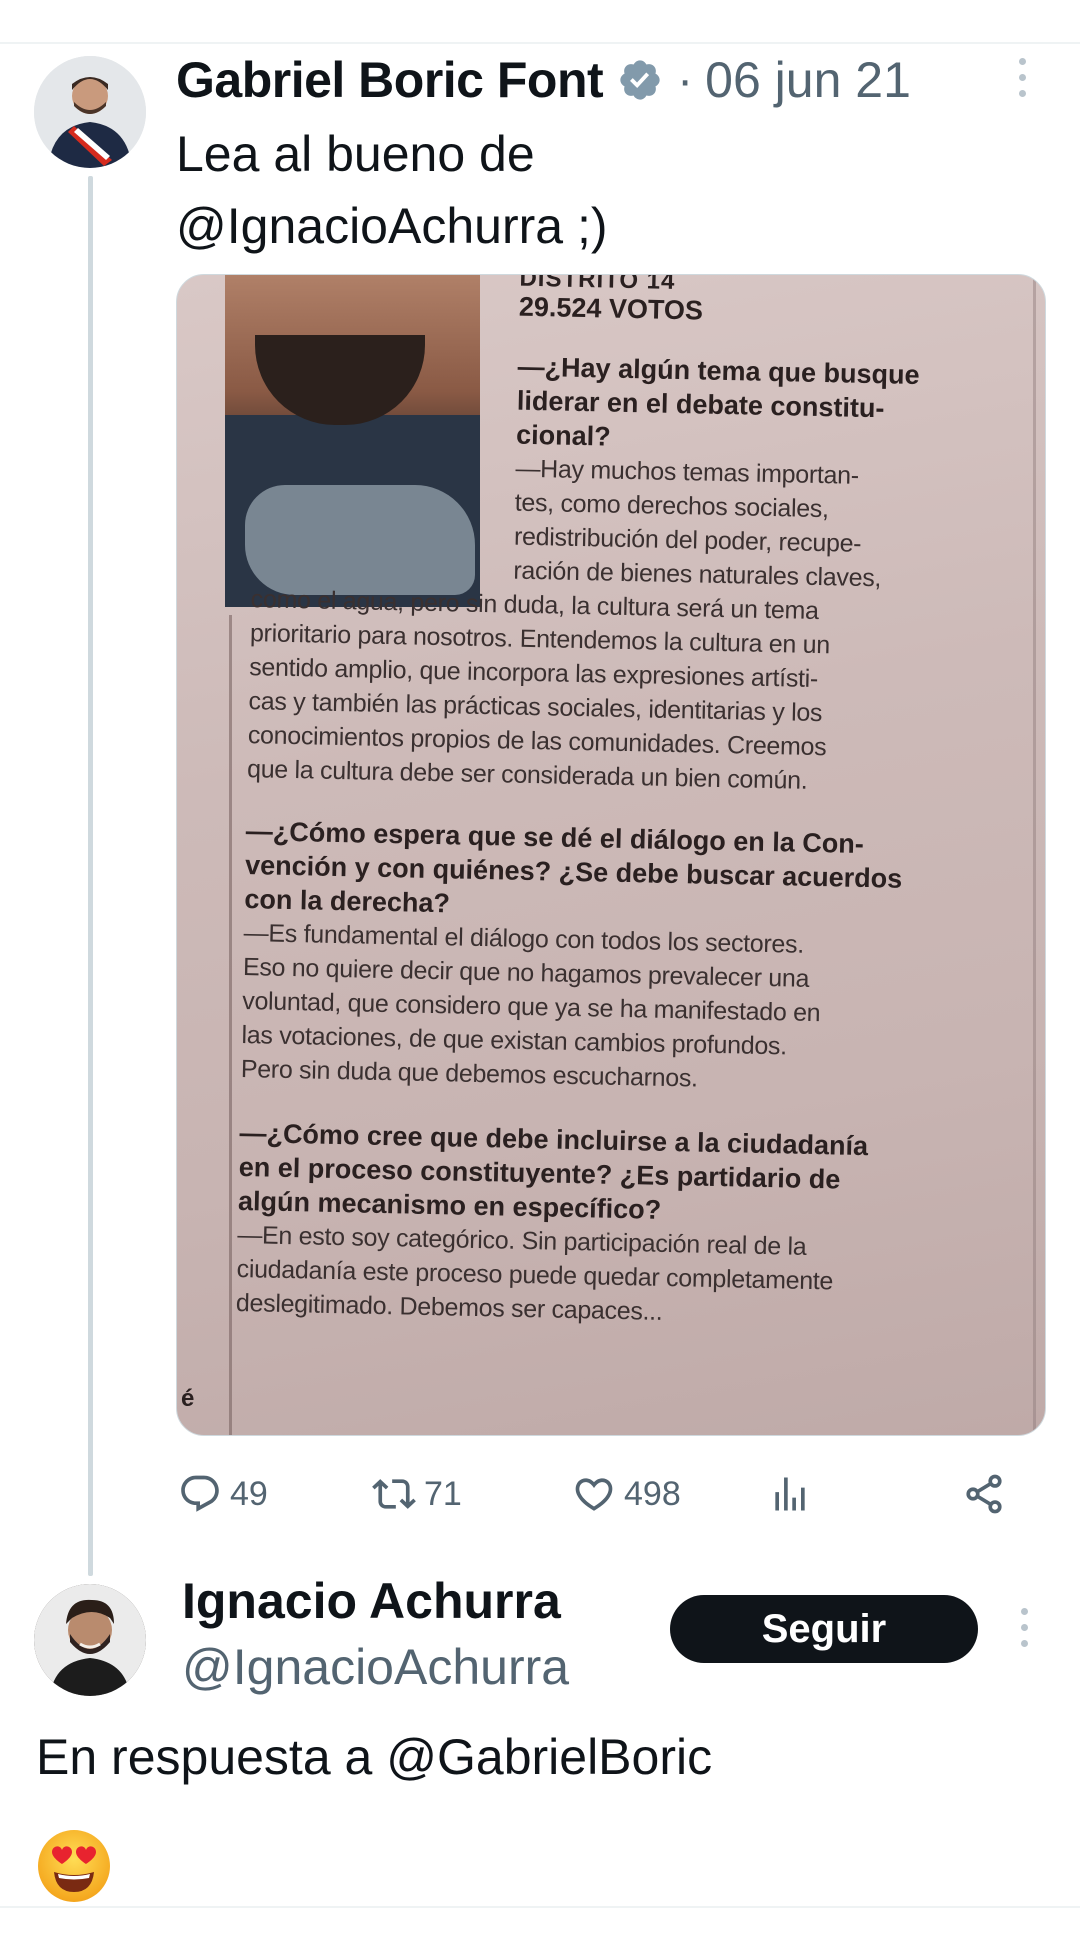 The height and width of the screenshot is (1959, 1080). What do you see at coordinates (824, 1629) in the screenshot?
I see `follow-button: Seguir` at bounding box center [824, 1629].